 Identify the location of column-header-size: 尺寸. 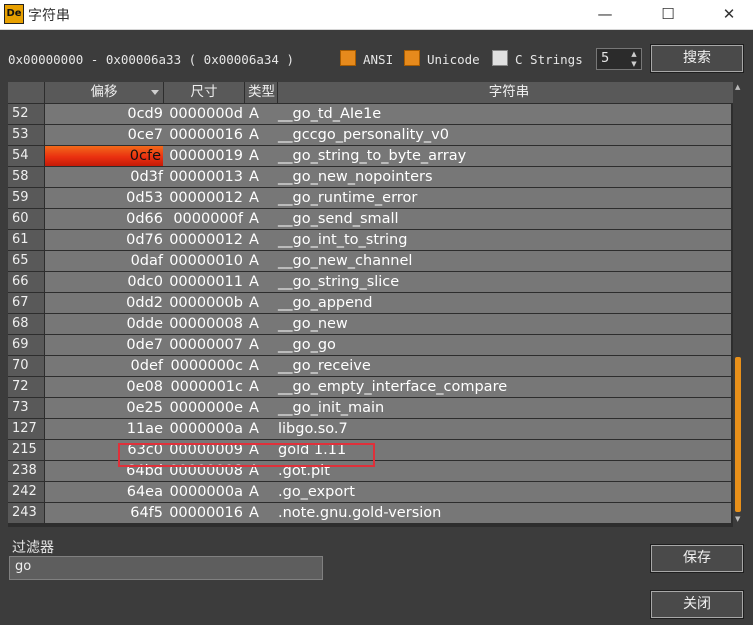
(204, 92).